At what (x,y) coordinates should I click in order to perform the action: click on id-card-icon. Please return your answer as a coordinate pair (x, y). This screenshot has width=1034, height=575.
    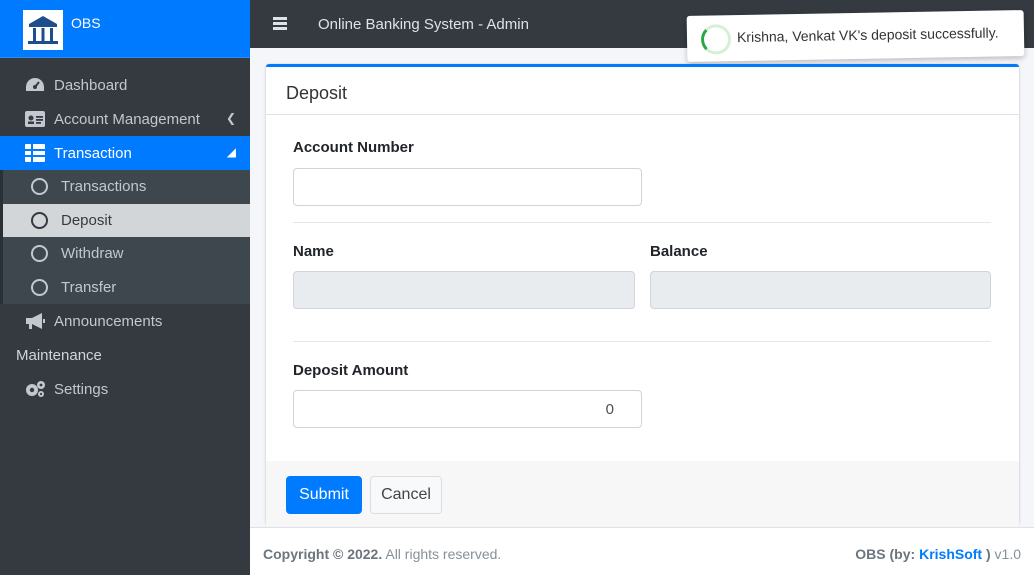
    Looking at the image, I should click on (35, 119).